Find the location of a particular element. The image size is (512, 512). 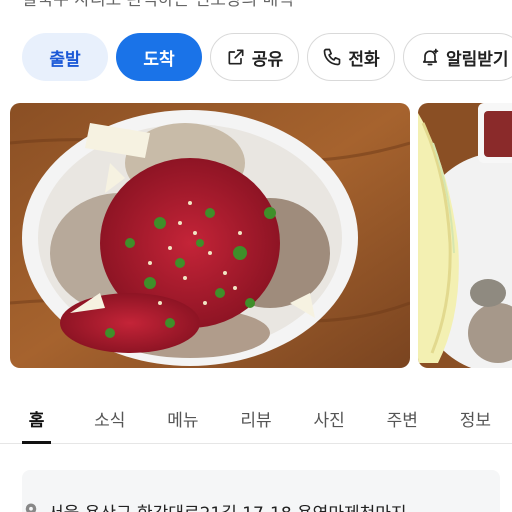

food-photo-secondary-image is located at coordinates (465, 235).